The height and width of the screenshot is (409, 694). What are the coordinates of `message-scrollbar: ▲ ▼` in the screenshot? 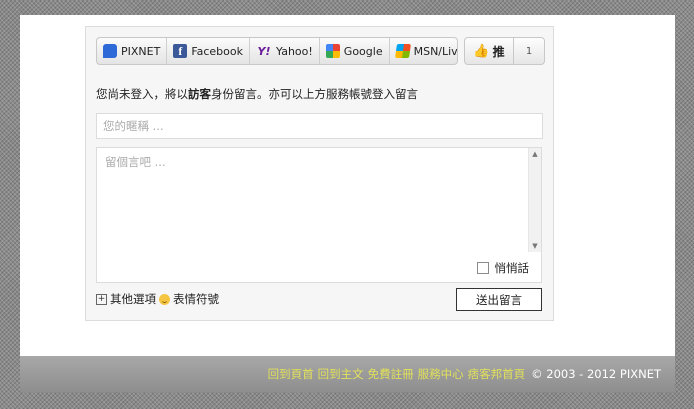 It's located at (534, 200).